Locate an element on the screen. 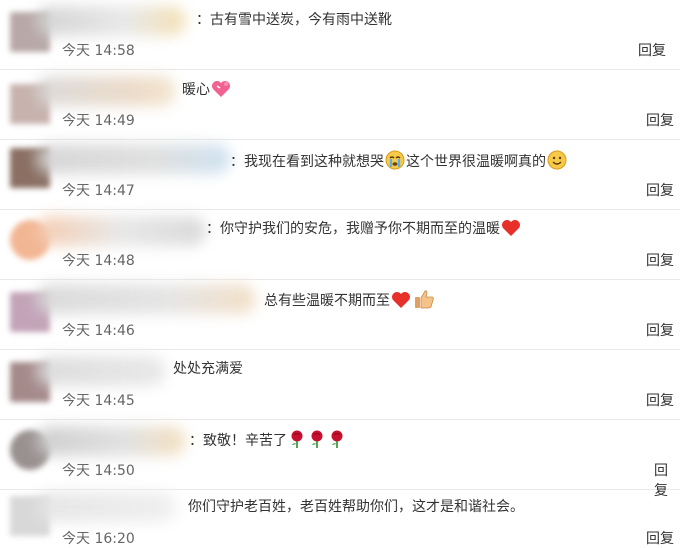  comment-text: ：古有雪中送炭，今有雨中送靴 is located at coordinates (294, 20).